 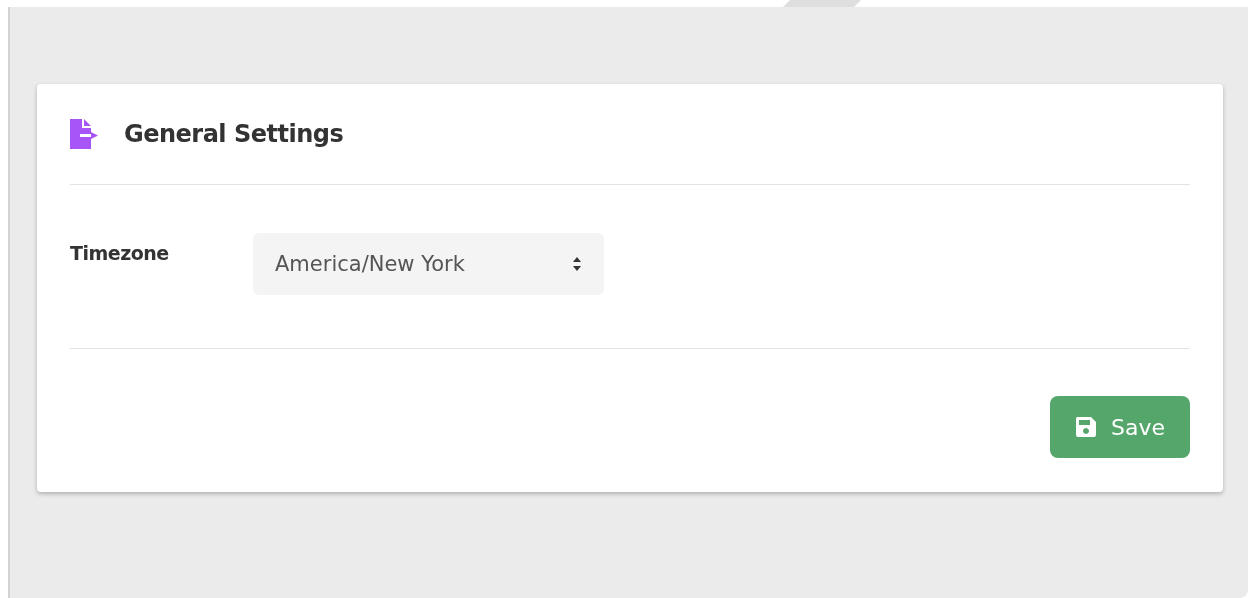 What do you see at coordinates (234, 134) in the screenshot?
I see `card-title: General Settings` at bounding box center [234, 134].